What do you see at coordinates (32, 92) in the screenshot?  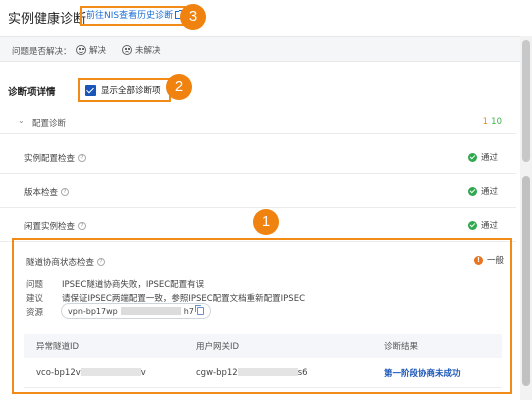 I see `diagnosis-details-heading: 诊断项详情` at bounding box center [32, 92].